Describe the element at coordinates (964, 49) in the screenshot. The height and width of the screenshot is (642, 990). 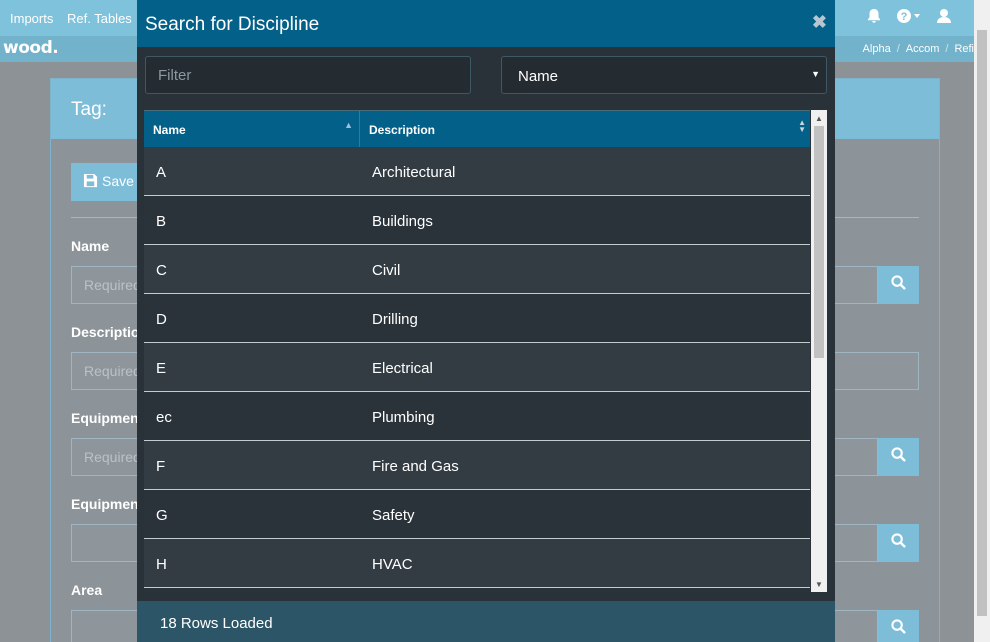
I see `breadcrumb-refi: Refi` at that location.